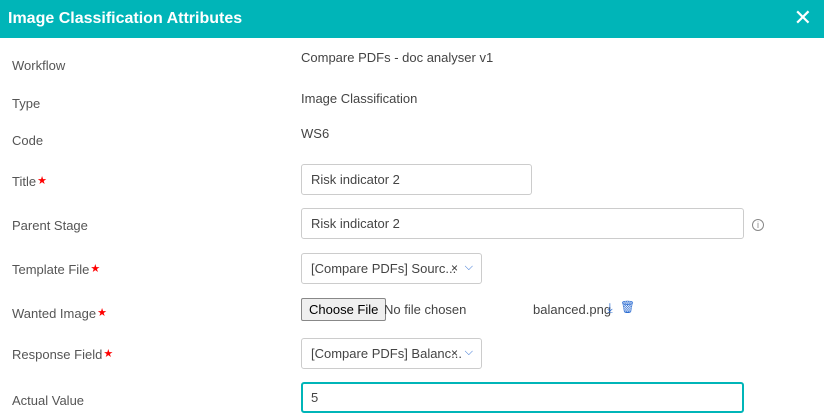 Image resolution: width=824 pixels, height=418 pixels. What do you see at coordinates (48, 400) in the screenshot?
I see `actual-value-label: Actual Value` at bounding box center [48, 400].